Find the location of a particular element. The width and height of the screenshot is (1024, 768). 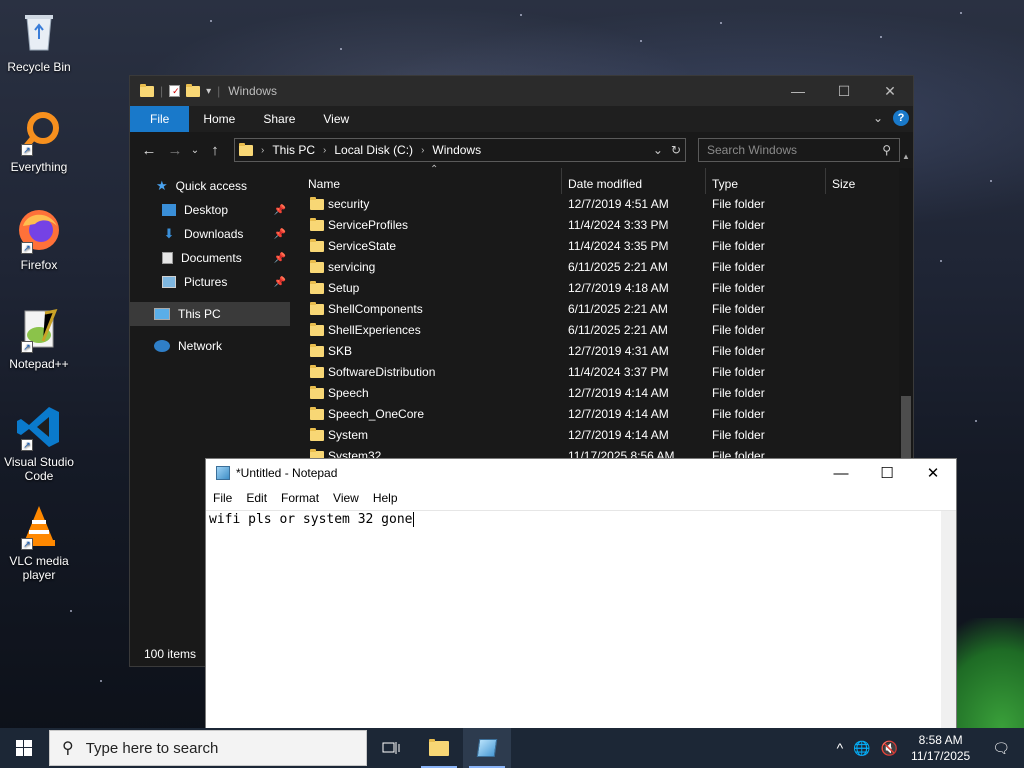

properties-icon: ✓ is located at coordinates (175, 91).